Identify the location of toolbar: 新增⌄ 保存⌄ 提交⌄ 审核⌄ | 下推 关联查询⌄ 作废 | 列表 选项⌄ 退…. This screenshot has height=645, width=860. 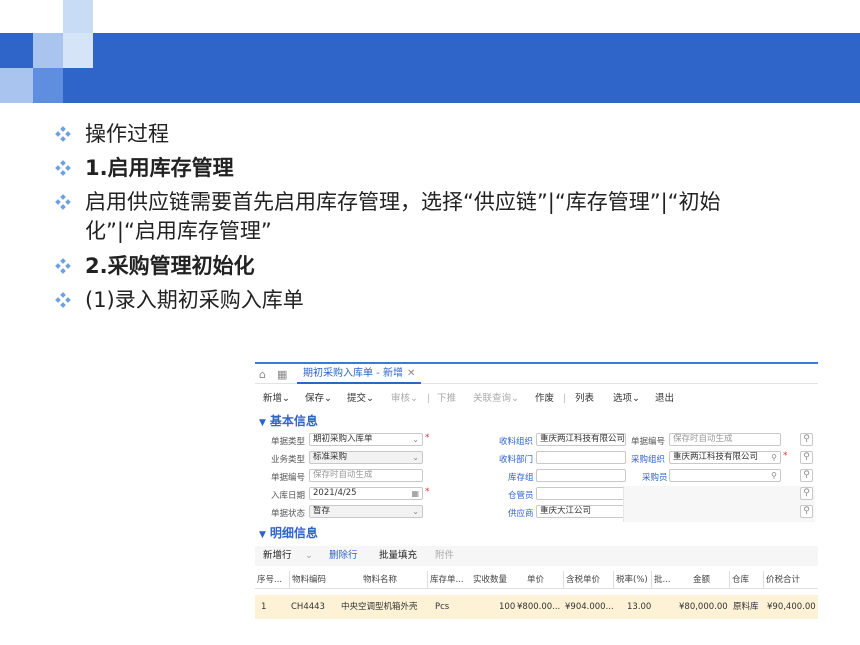
(536, 399).